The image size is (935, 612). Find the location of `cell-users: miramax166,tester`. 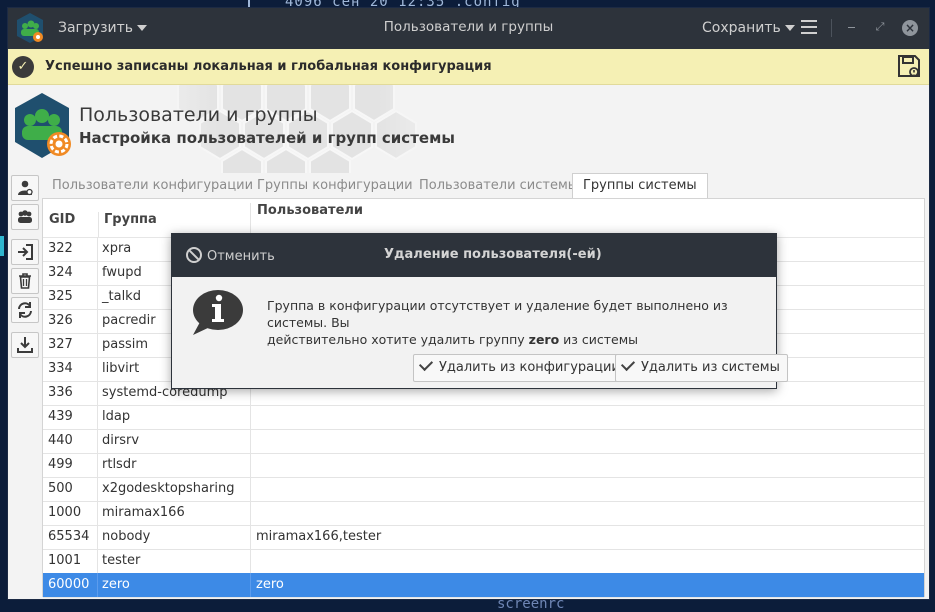

cell-users: miramax166,tester is located at coordinates (319, 536).